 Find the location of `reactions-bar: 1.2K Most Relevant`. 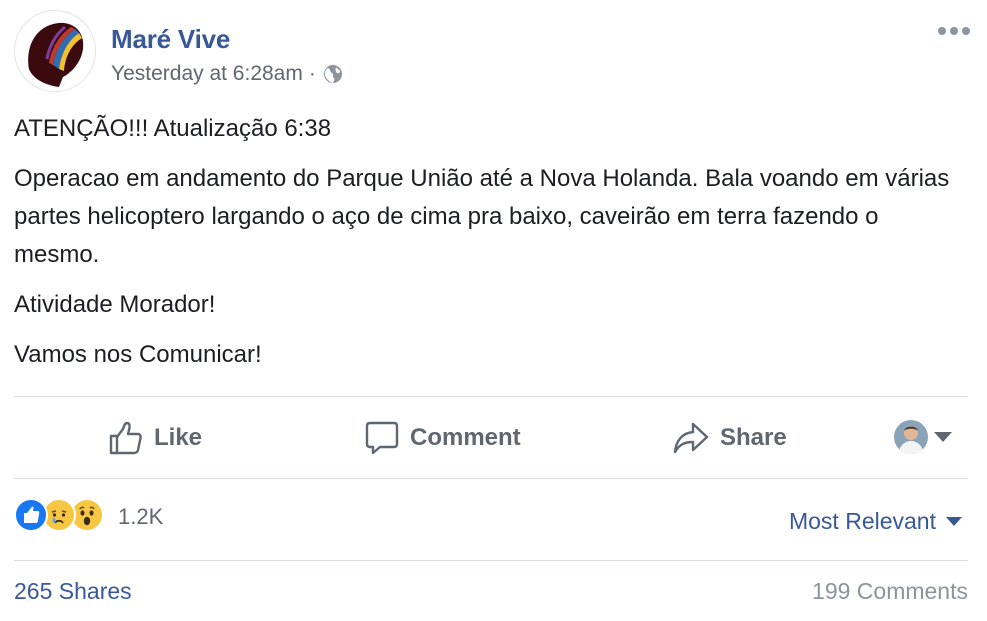

reactions-bar: 1.2K Most Relevant is located at coordinates (491, 520).